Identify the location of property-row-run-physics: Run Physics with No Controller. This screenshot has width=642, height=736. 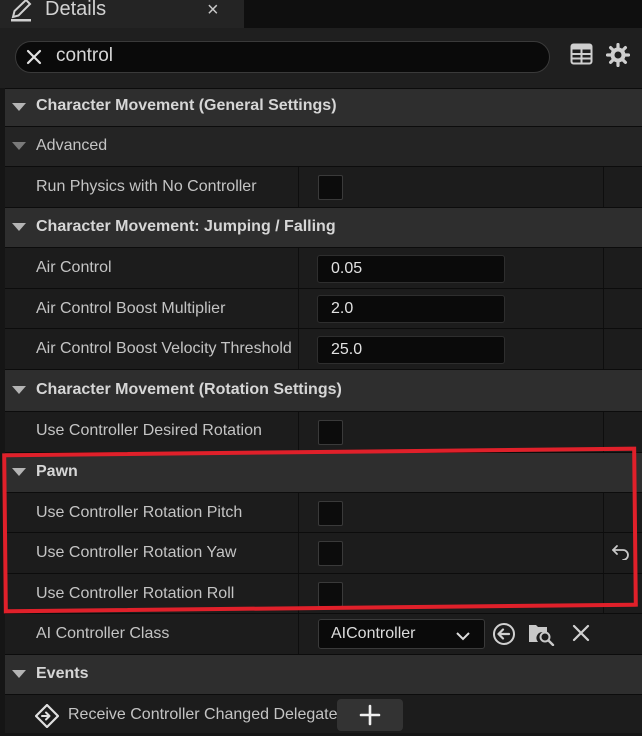
(323, 186).